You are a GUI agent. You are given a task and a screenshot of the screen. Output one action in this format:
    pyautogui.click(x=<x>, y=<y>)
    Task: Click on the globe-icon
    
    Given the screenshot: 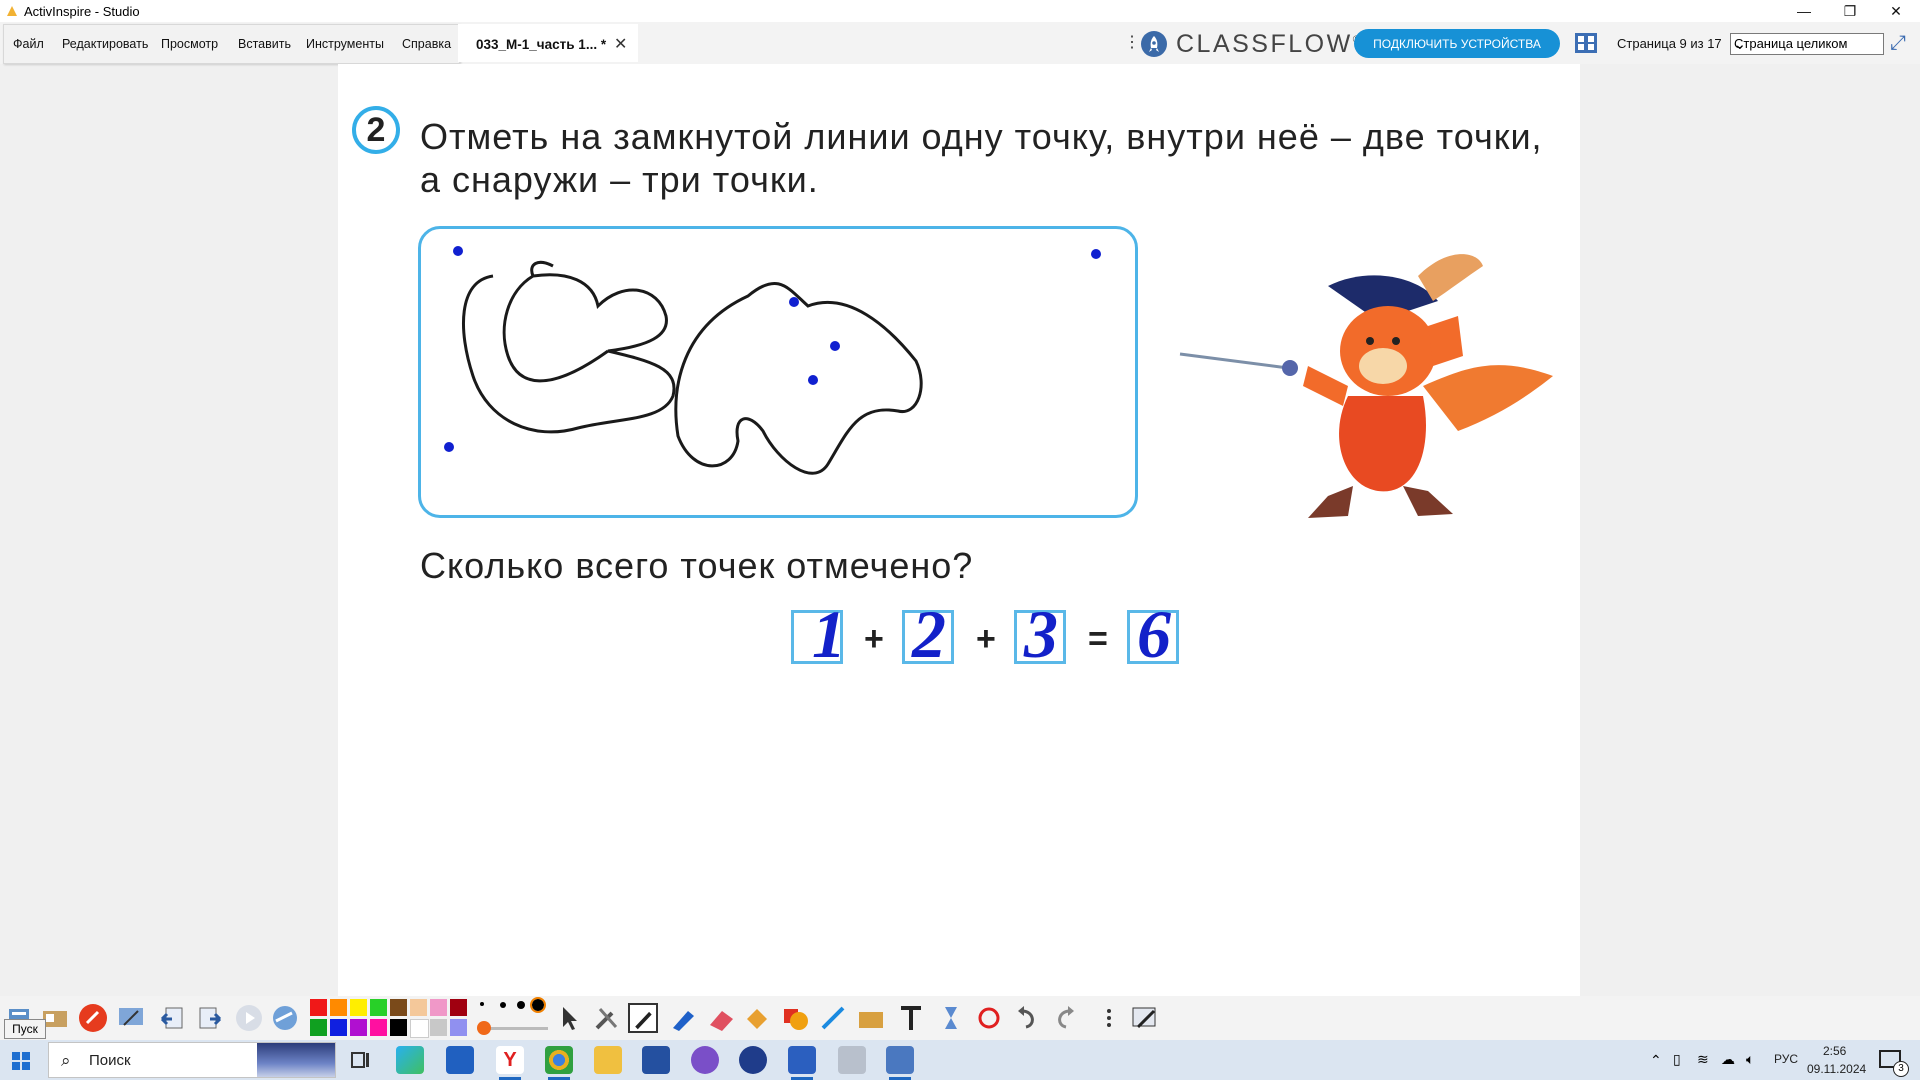 What is the action you would take?
    pyautogui.click(x=285, y=1018)
    